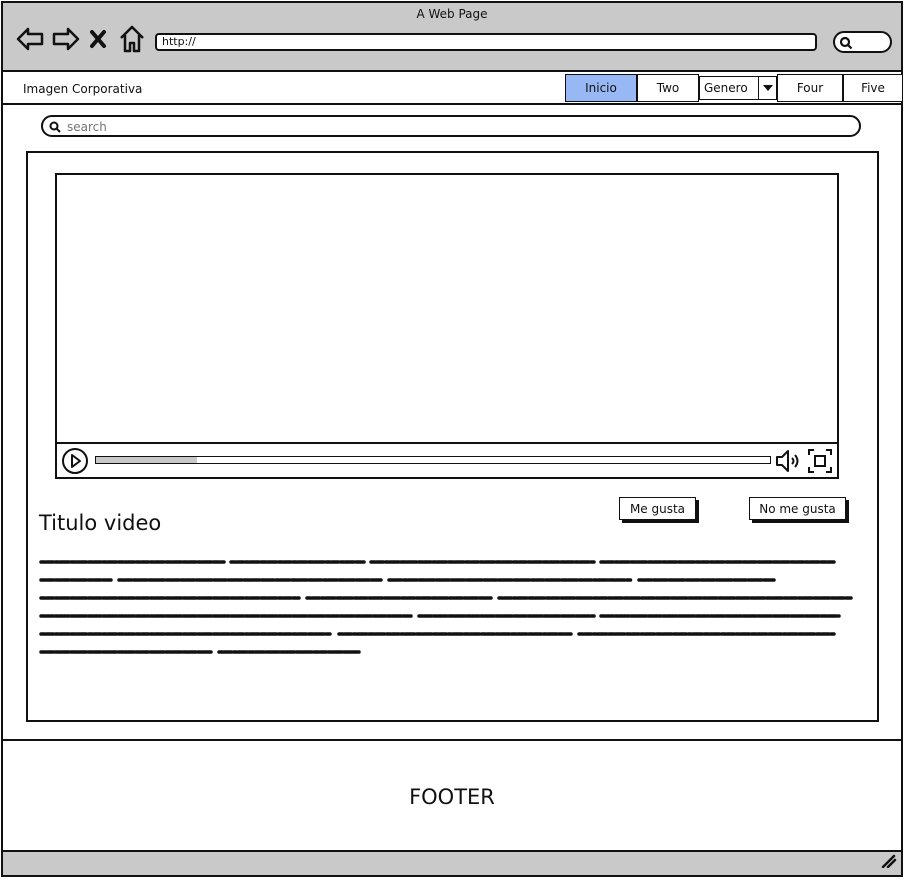 This screenshot has height=881, width=906. I want to click on home-icon, so click(132, 39).